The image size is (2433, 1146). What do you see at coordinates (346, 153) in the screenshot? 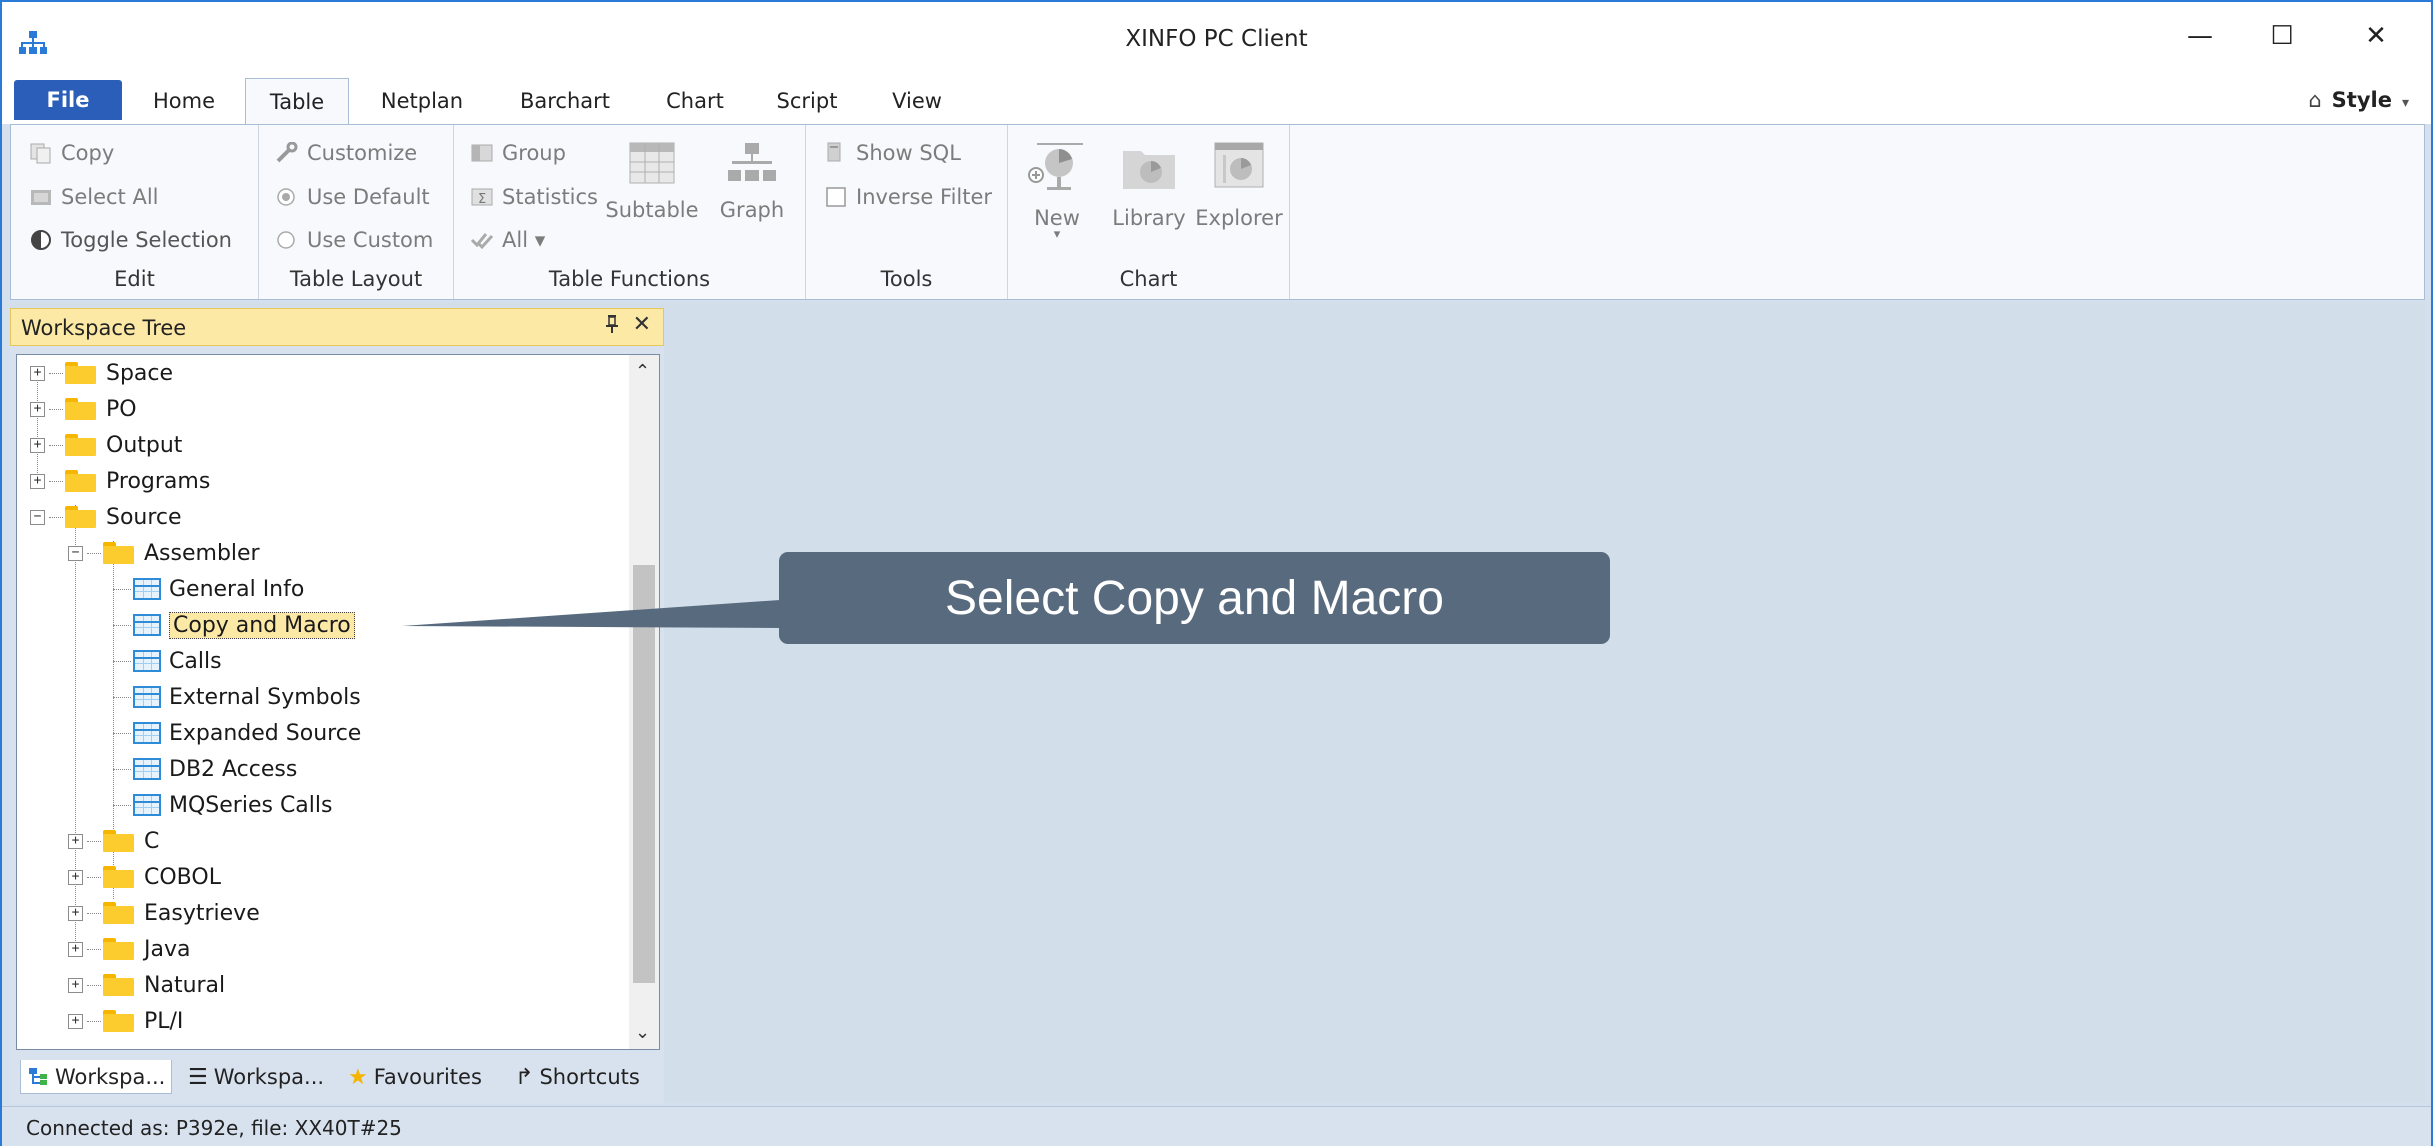
I see `customize-button: Customize` at bounding box center [346, 153].